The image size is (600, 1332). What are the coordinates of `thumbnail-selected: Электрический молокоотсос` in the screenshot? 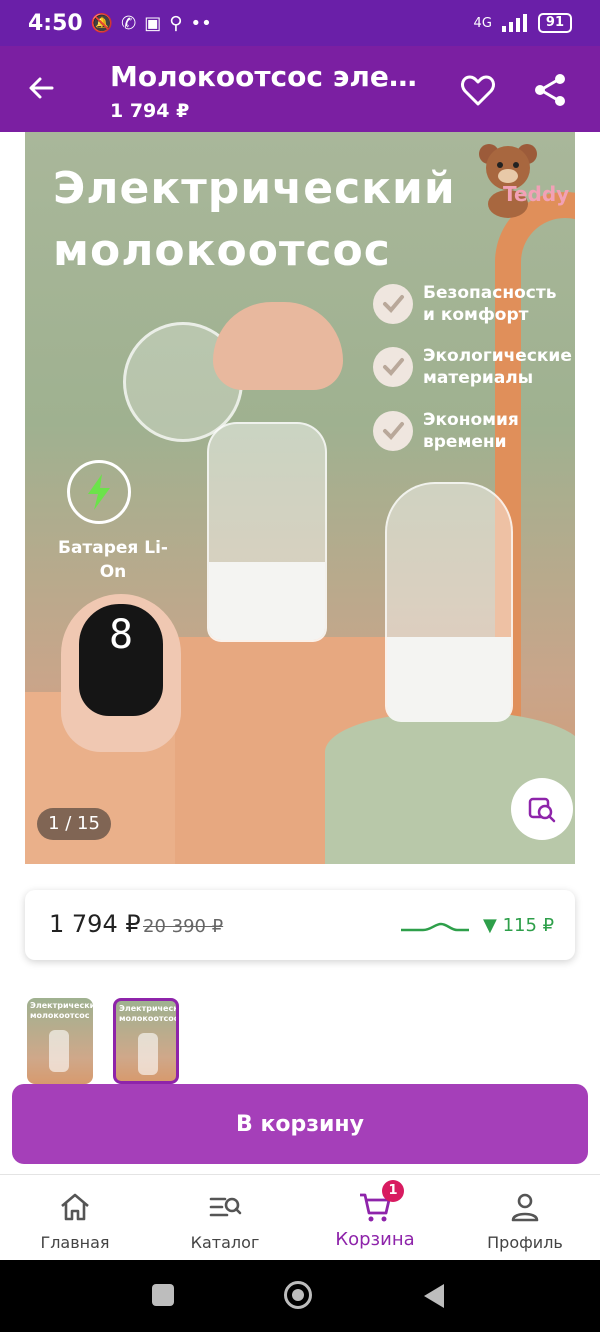 It's located at (146, 1041).